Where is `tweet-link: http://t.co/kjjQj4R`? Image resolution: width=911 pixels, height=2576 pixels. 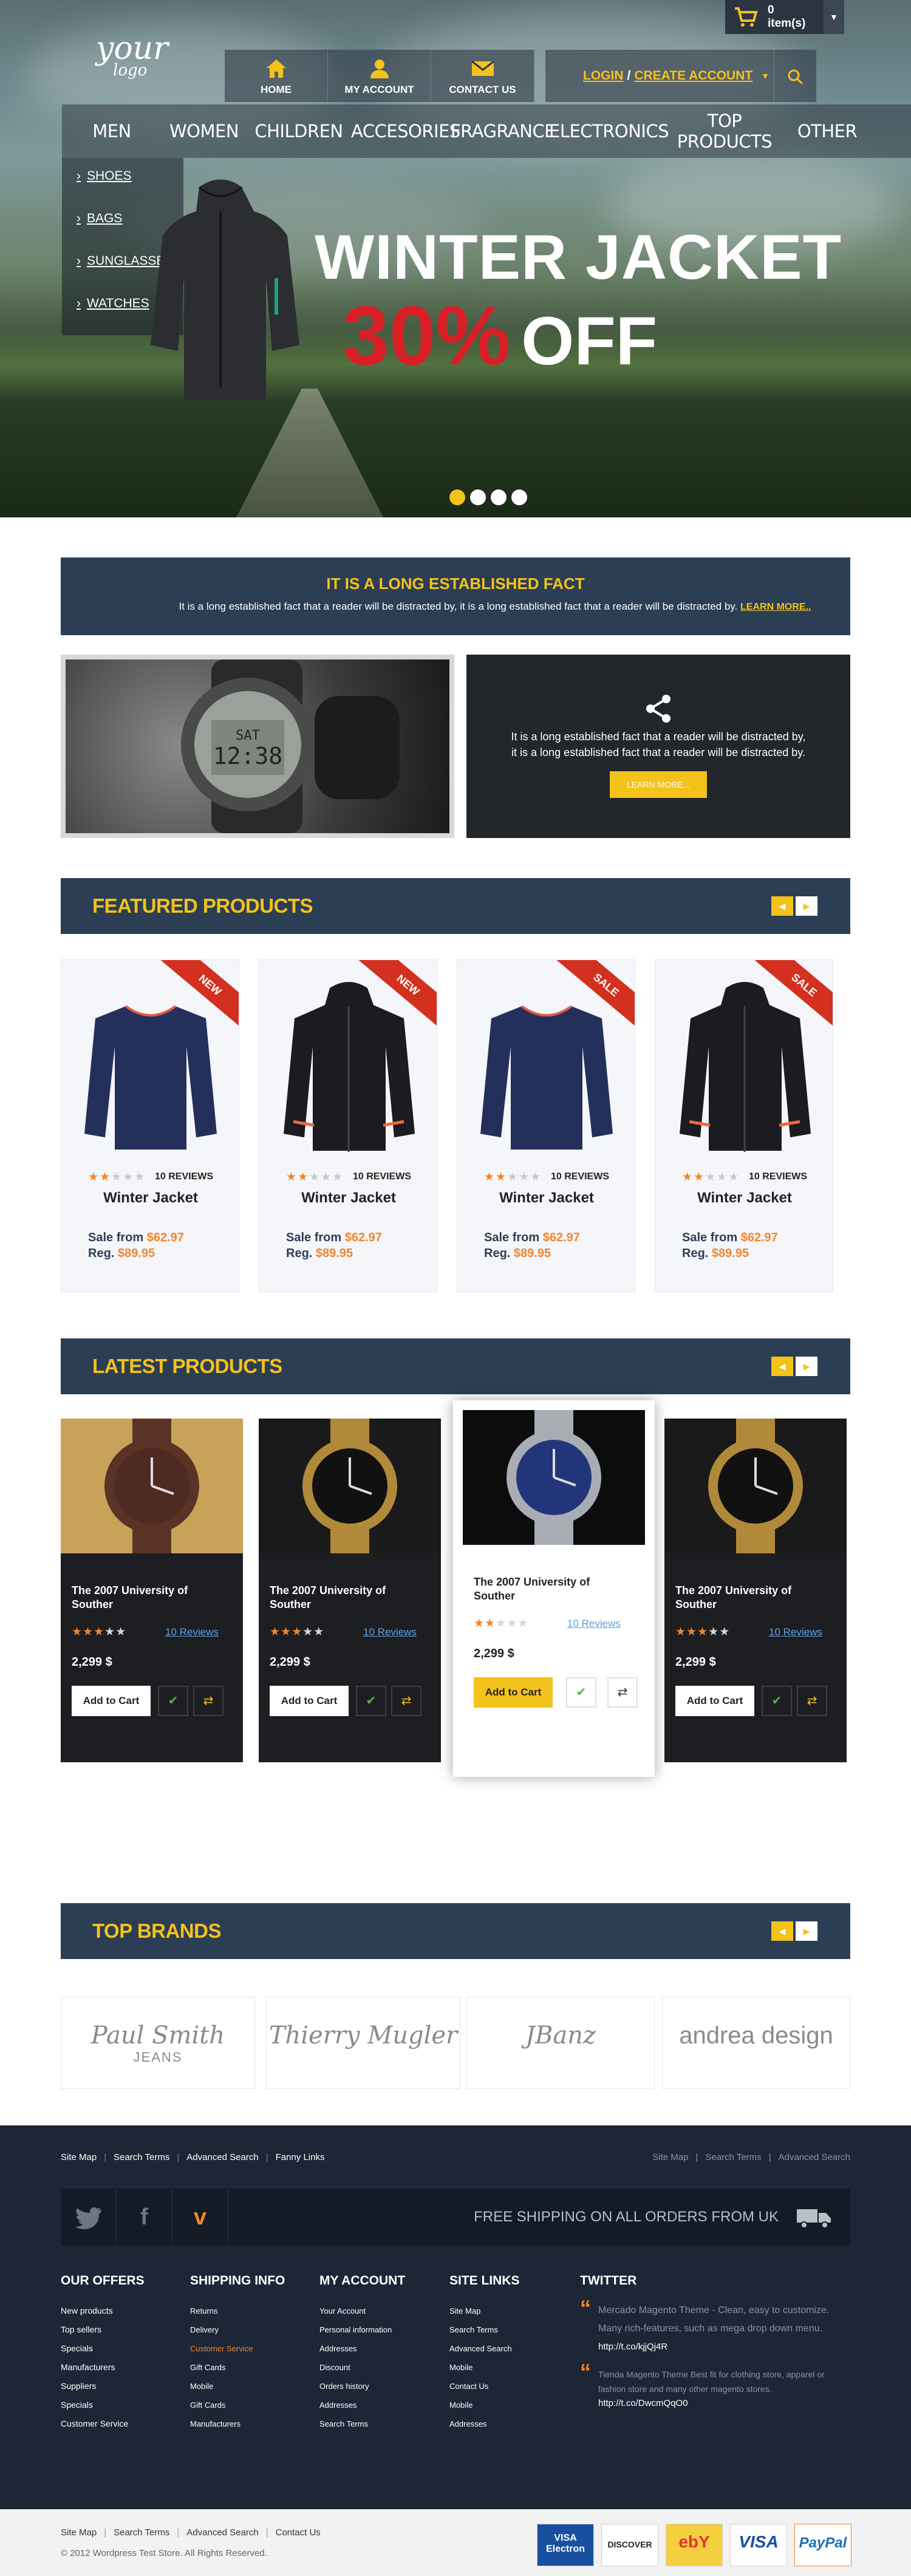 tweet-link: http://t.co/kjjQj4R is located at coordinates (725, 2347).